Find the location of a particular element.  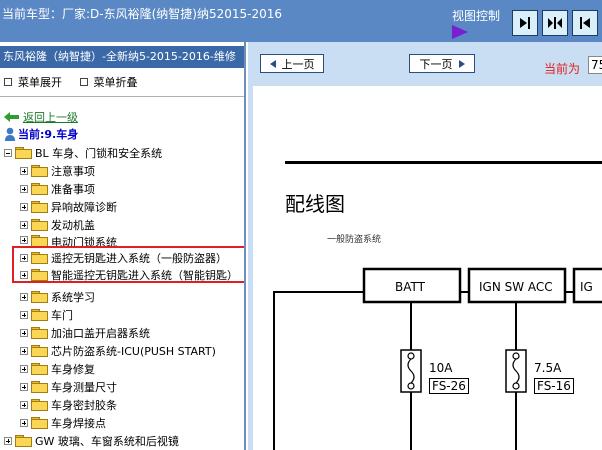

tree-root-group: BL 车身、门锁和安全系统 is located at coordinates (83, 152).